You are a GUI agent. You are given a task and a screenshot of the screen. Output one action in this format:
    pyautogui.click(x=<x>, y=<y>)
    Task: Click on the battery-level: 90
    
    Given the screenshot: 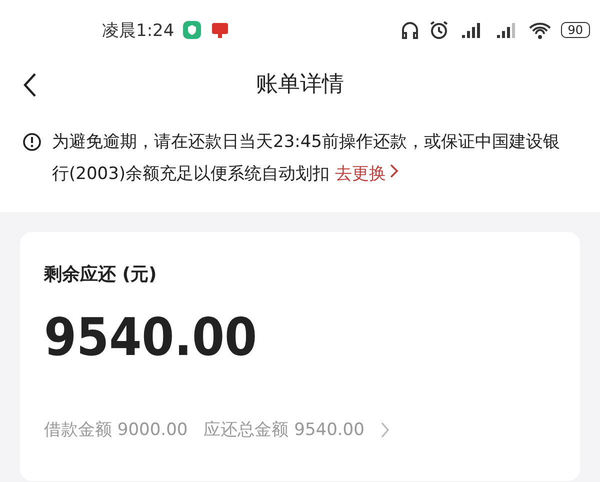 What is the action you would take?
    pyautogui.click(x=575, y=30)
    